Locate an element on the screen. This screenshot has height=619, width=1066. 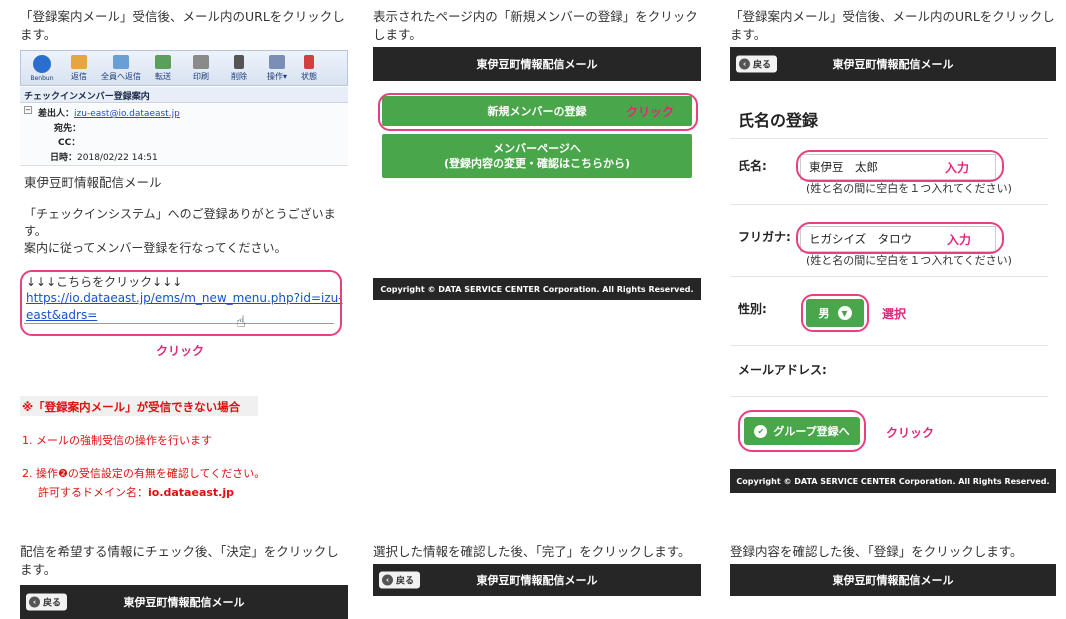
mail-body-title: 東伊豆町情報配信メール is located at coordinates (93, 182).